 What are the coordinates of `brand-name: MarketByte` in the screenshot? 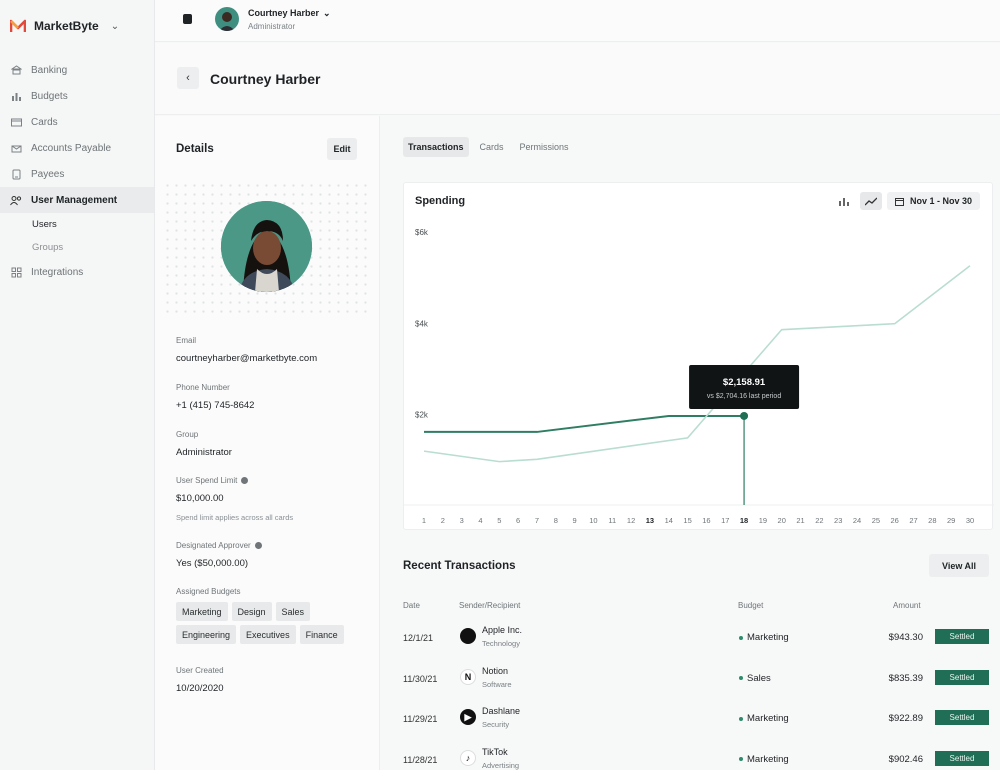 It's located at (66, 26).